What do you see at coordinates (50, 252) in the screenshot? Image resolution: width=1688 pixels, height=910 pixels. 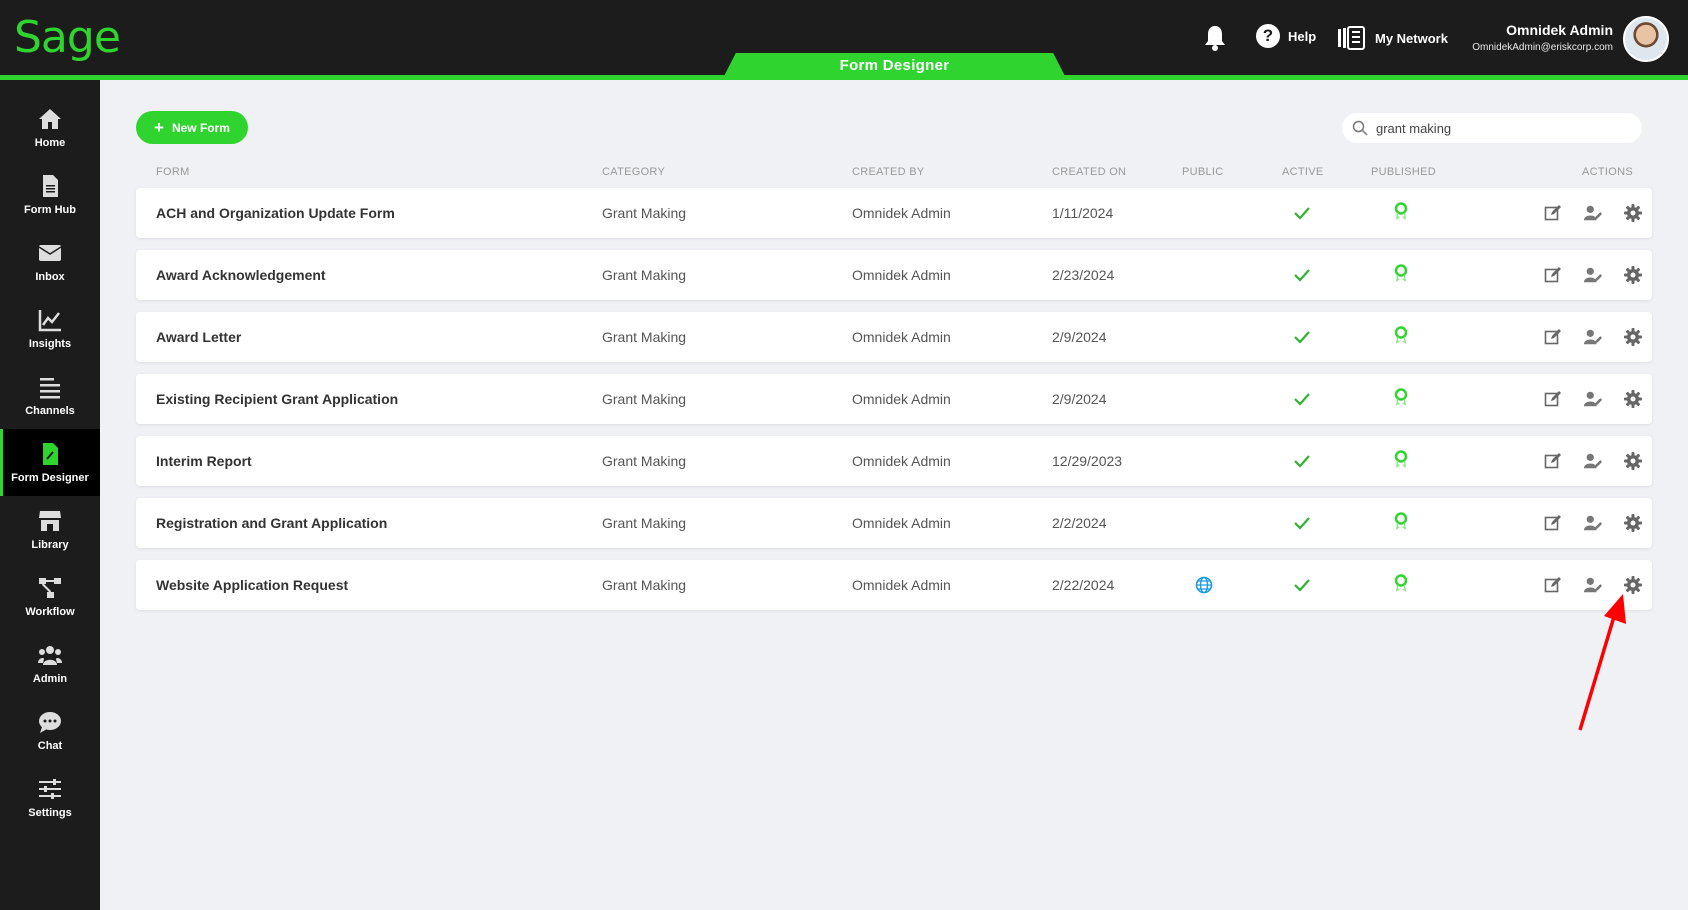 I see `envelope-icon` at bounding box center [50, 252].